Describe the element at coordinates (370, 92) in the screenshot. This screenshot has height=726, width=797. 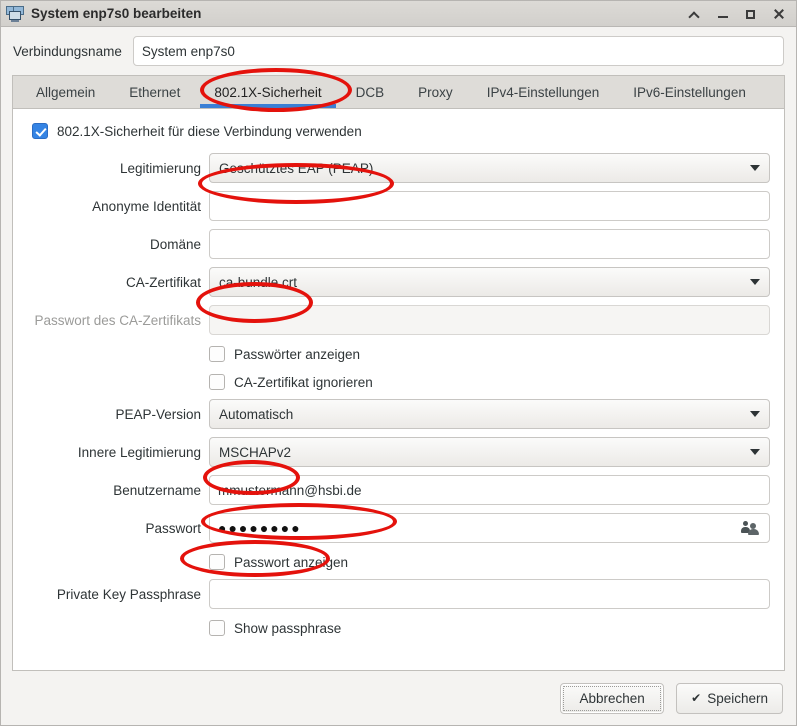
I see `tab-dcb: DCB` at that location.